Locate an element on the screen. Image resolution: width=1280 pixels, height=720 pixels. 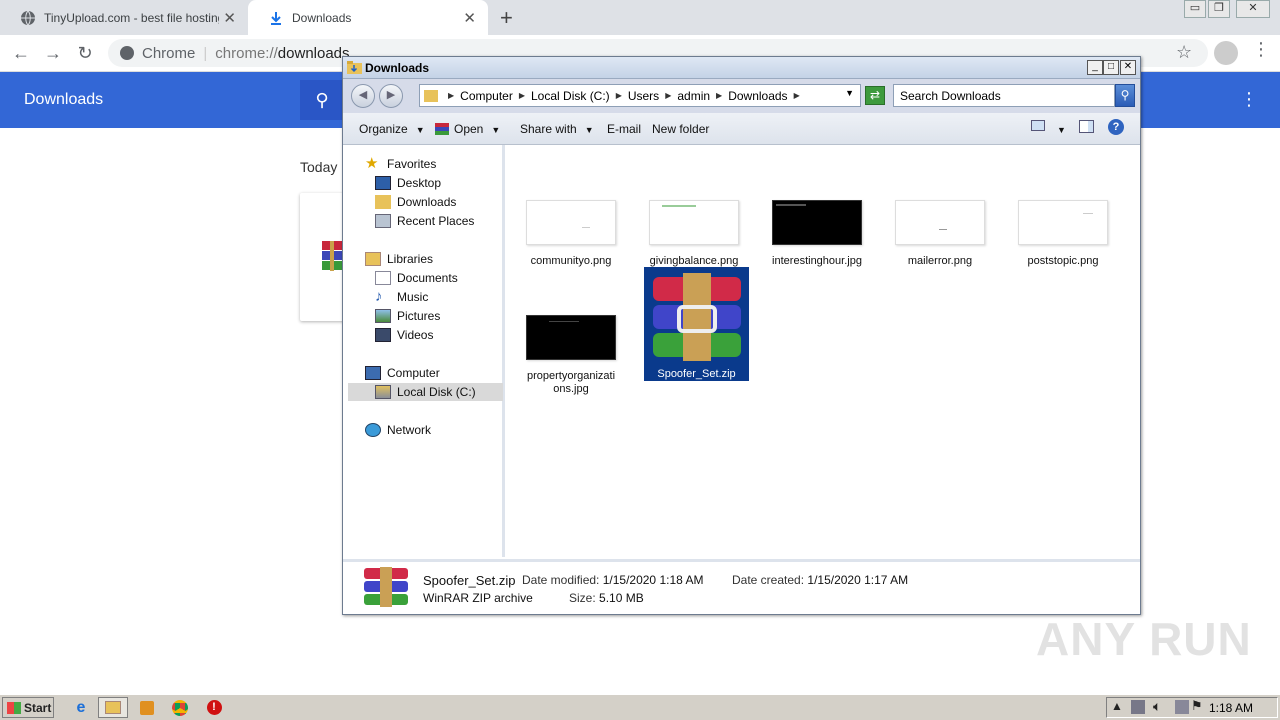
tab-downloads: Downloads ✕ is located at coordinates (368, 17).